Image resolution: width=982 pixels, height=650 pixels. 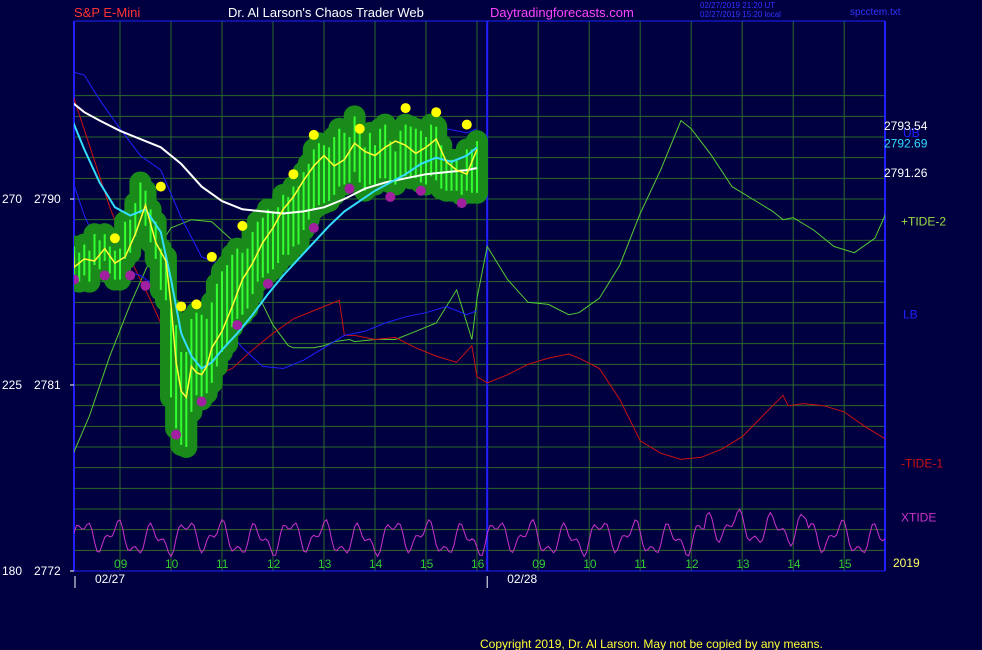 I want to click on site-link: Daytradingforecasts.com, so click(x=562, y=12).